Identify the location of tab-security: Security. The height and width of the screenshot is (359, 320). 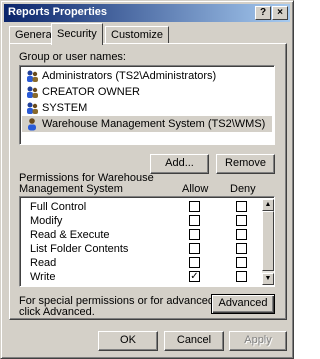
(77, 34).